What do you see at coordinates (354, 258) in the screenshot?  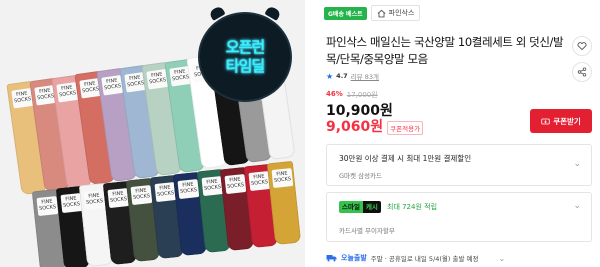 I see `today-shipping-label: 오늘출발` at bounding box center [354, 258].